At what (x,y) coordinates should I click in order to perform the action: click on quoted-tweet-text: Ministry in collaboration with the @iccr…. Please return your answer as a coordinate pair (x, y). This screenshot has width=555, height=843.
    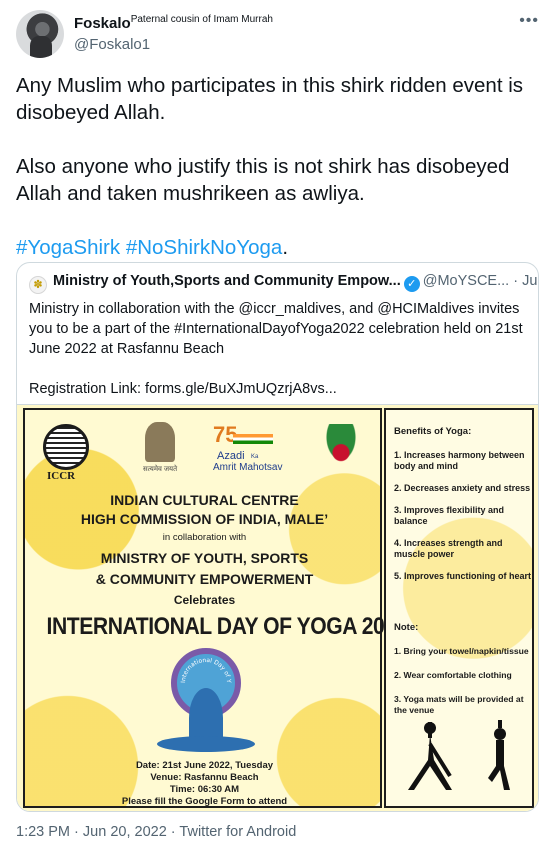
    Looking at the image, I should click on (279, 359).